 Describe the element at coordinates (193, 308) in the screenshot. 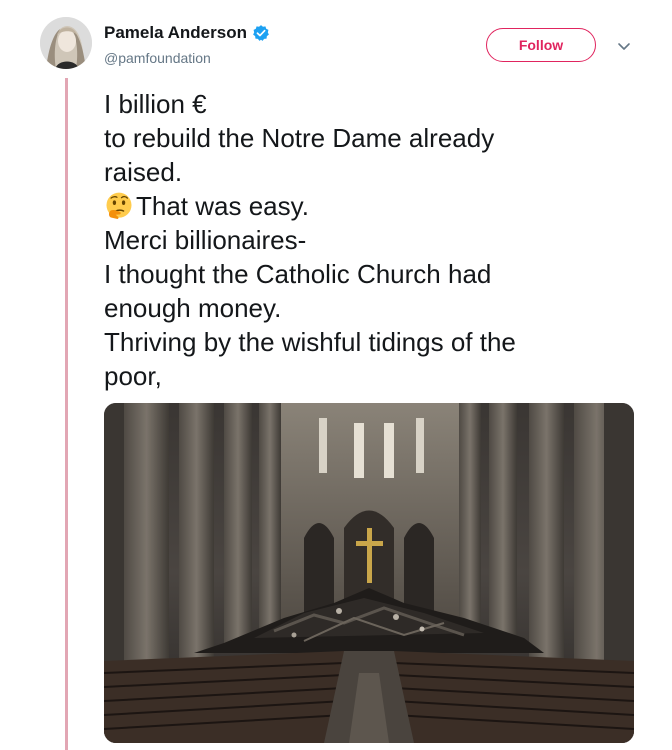

I see `tweet-line: enough money.` at that location.